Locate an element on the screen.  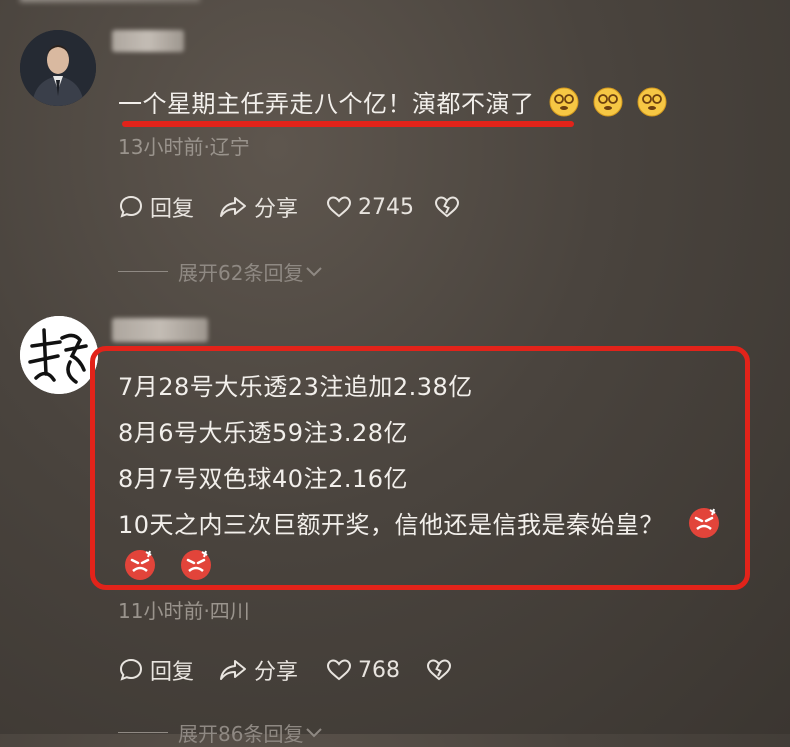
timestamp-location: 13小时前·辽宁 is located at coordinates (184, 147).